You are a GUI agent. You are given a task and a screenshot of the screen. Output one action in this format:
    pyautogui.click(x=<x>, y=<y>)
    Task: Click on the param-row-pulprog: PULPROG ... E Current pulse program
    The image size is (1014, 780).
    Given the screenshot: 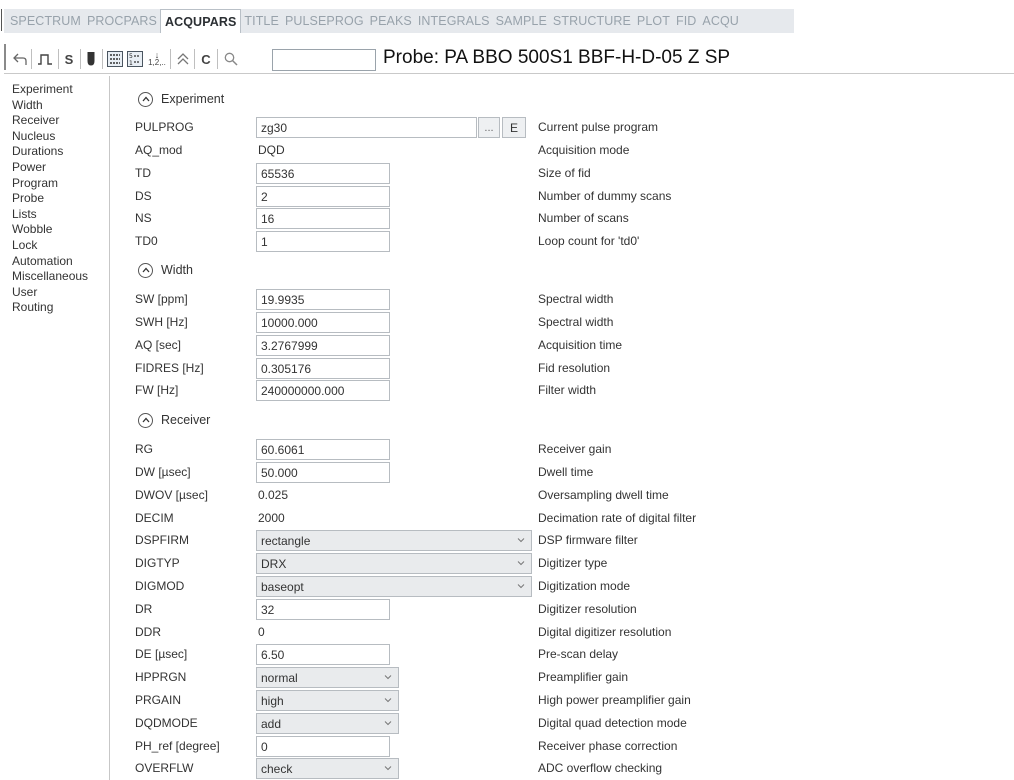 What is the action you would take?
    pyautogui.click(x=562, y=127)
    